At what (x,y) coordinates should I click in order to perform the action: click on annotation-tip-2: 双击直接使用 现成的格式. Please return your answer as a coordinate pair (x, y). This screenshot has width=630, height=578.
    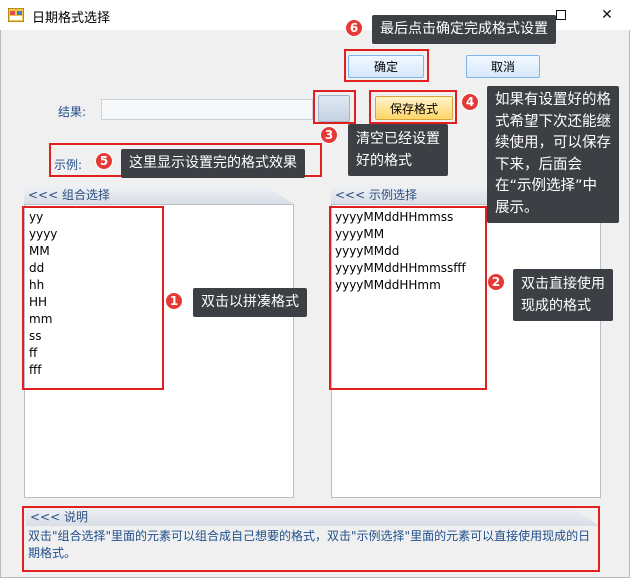
    Looking at the image, I should click on (563, 295).